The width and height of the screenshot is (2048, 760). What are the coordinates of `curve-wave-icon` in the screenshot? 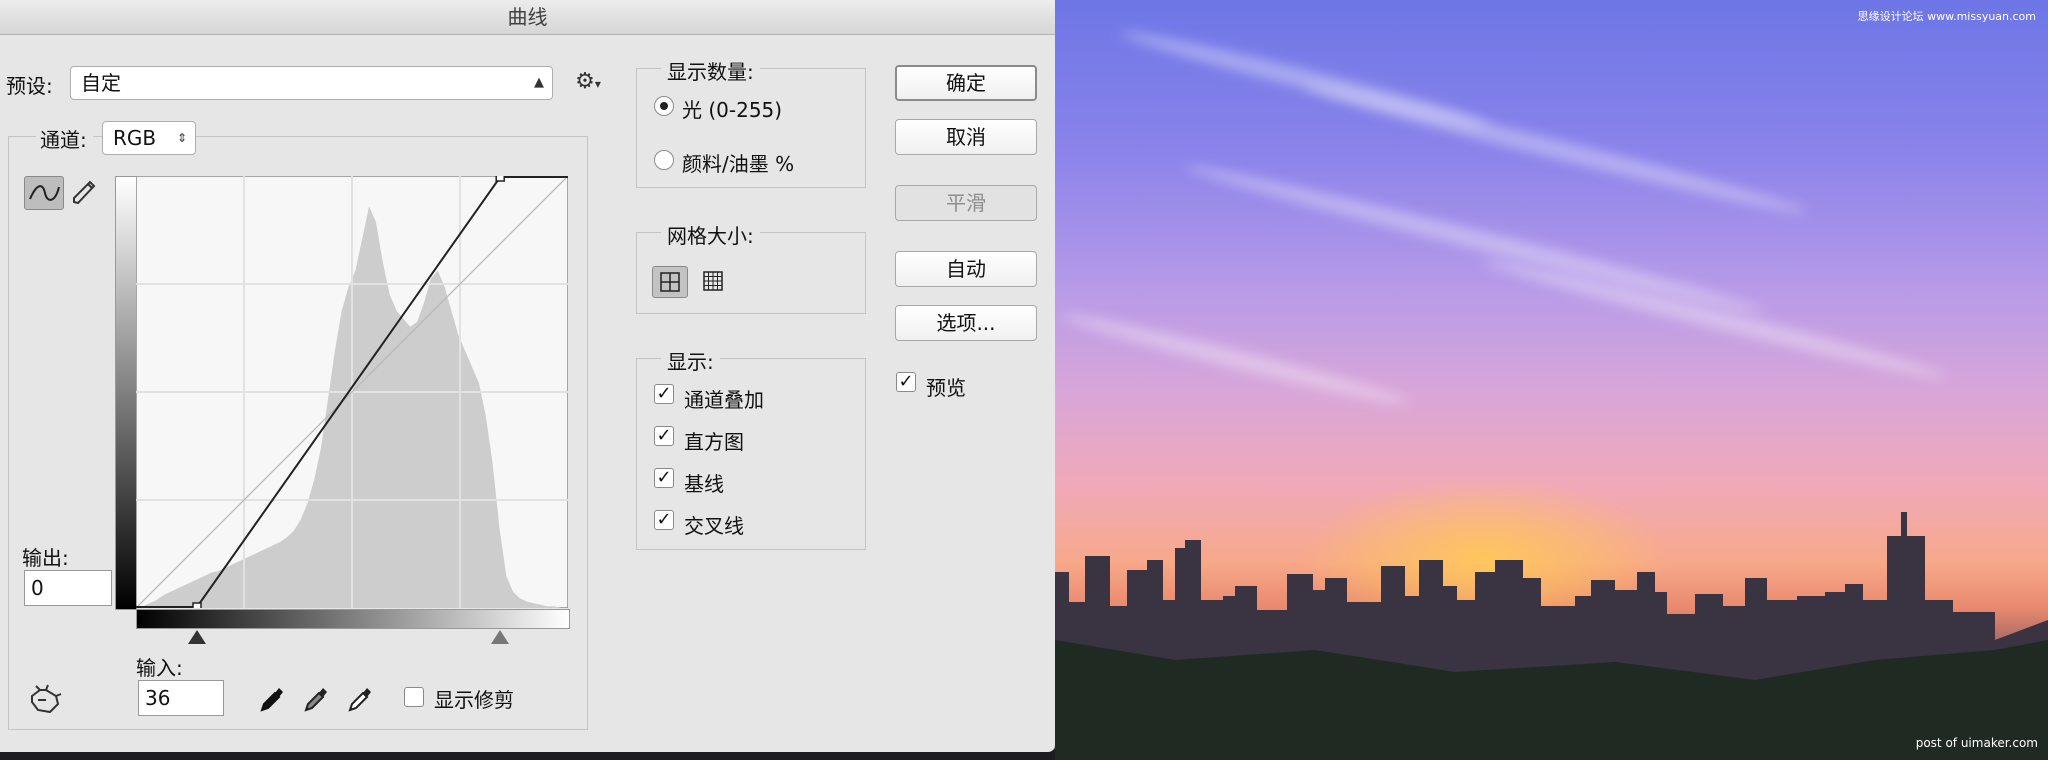 It's located at (44, 193).